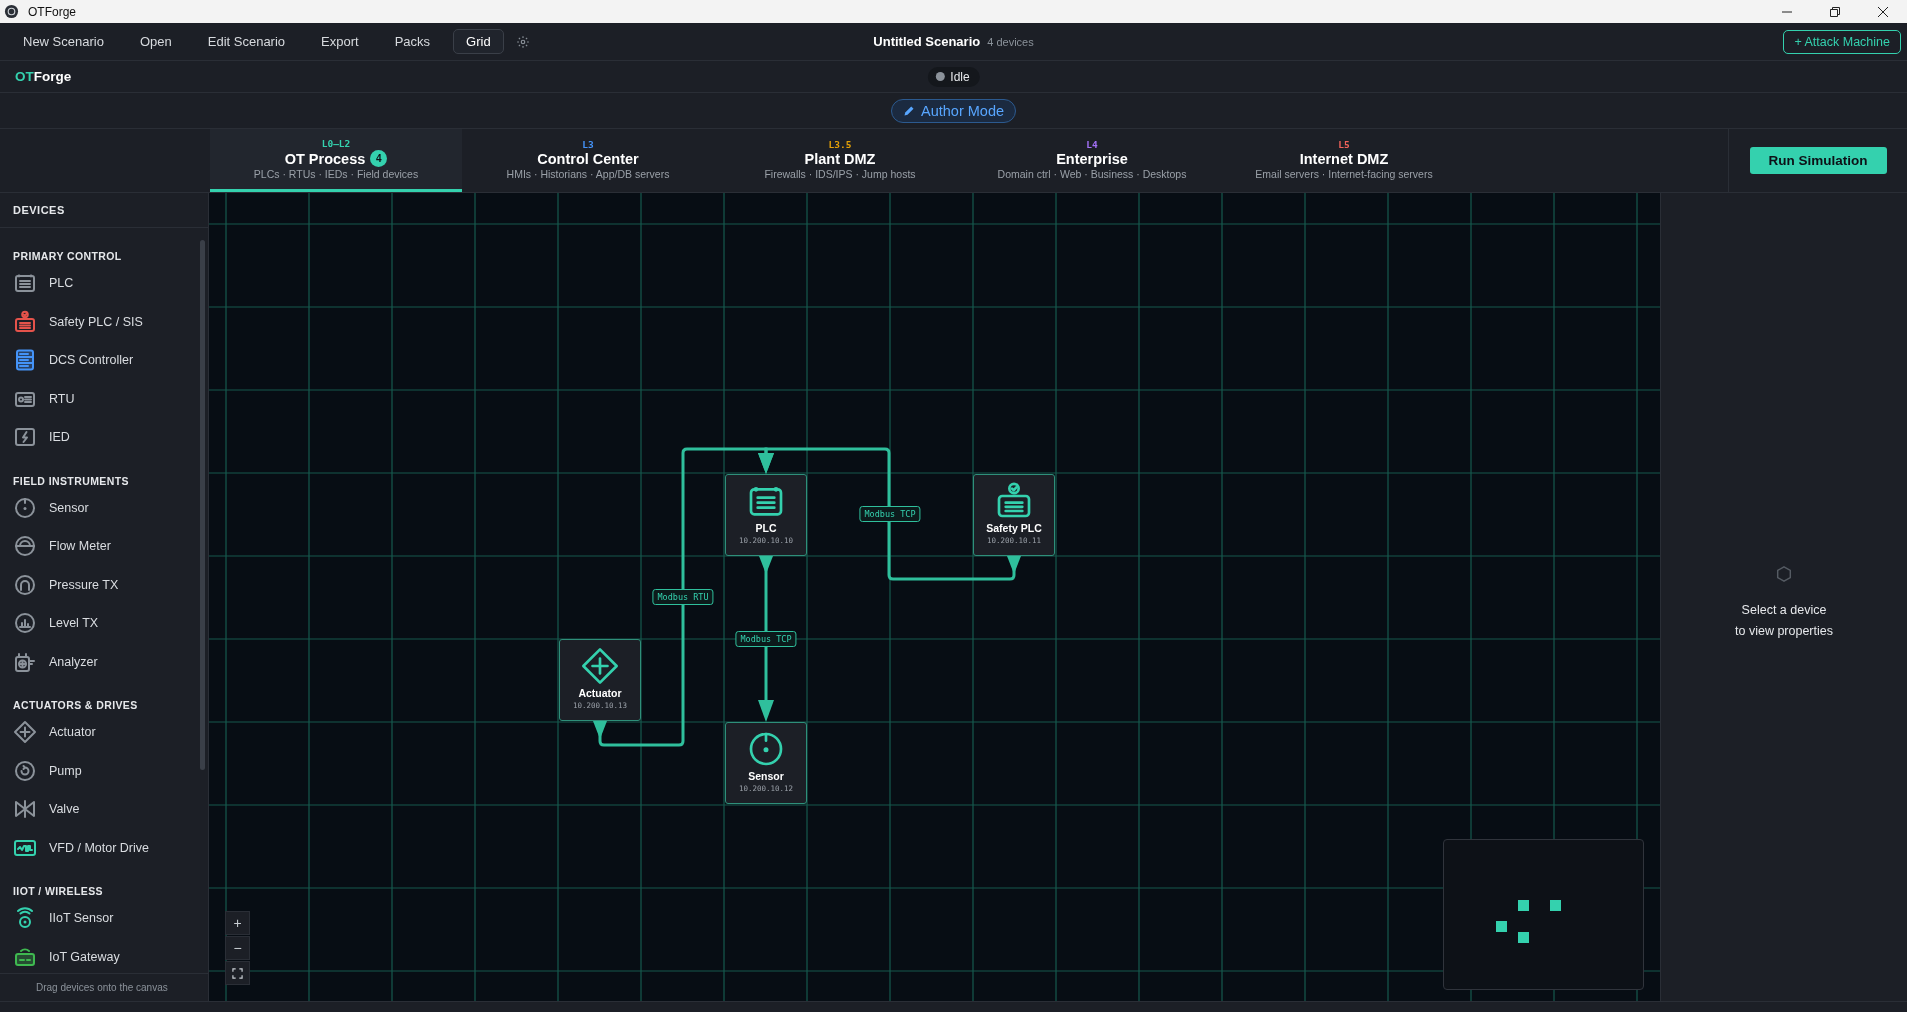 The image size is (1907, 1012). I want to click on fit-view-button, so click(237, 973).